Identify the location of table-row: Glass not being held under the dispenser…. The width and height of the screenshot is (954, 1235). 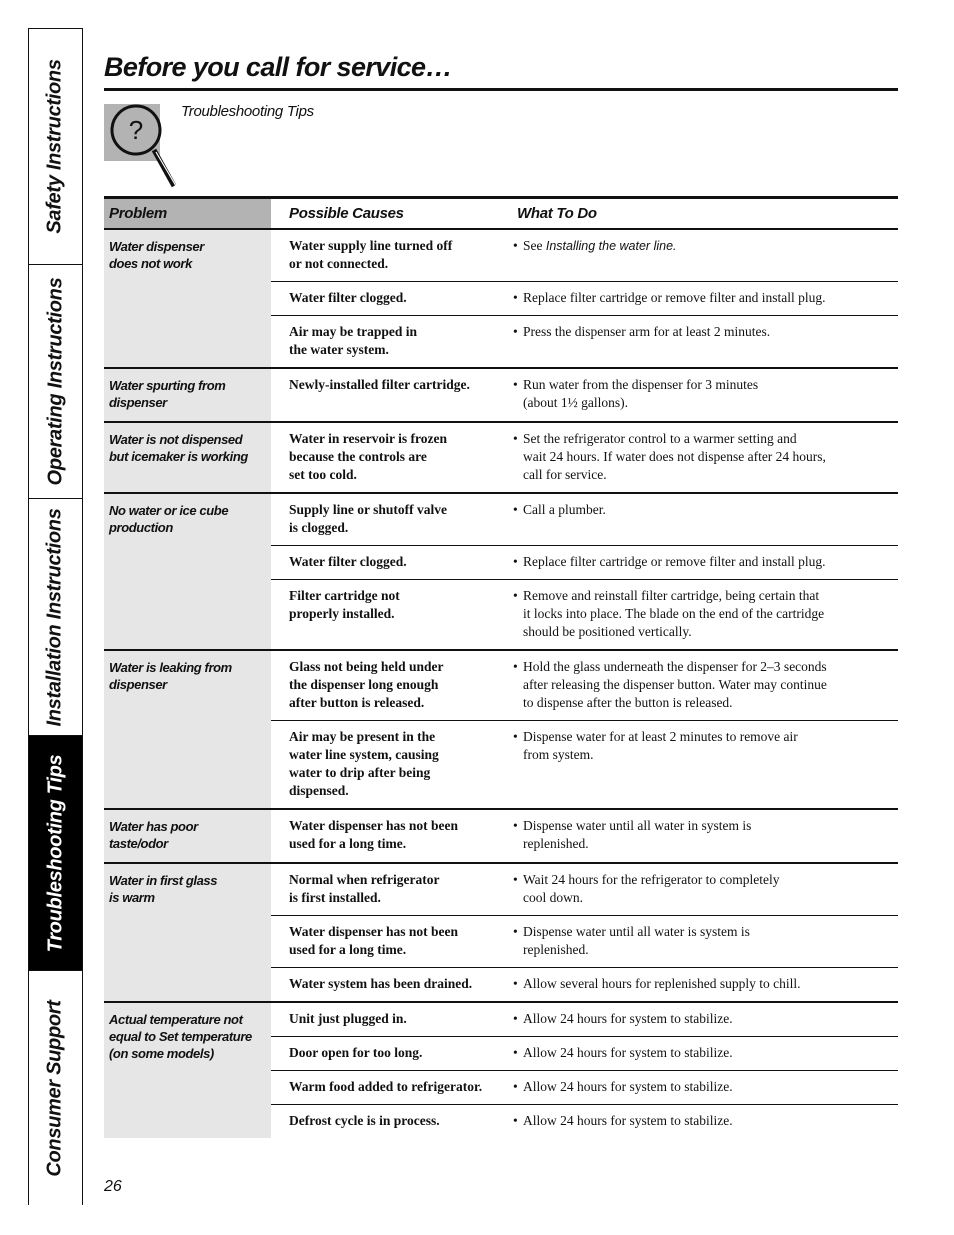
(584, 686).